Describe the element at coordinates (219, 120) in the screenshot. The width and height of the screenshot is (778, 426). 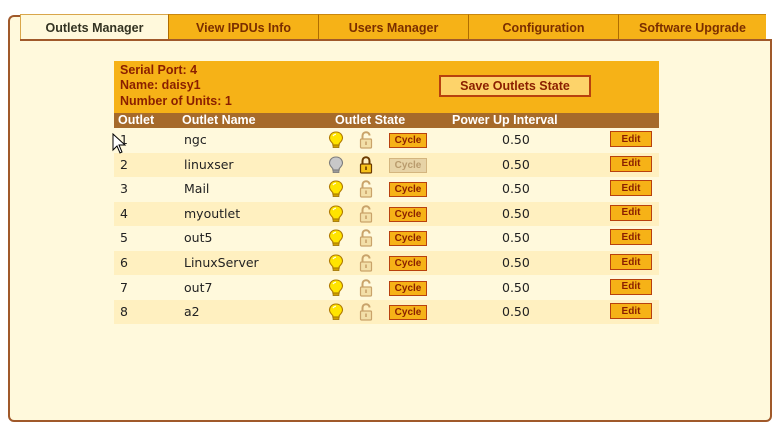
I see `column-header-outlet-name: Outlet Name` at that location.